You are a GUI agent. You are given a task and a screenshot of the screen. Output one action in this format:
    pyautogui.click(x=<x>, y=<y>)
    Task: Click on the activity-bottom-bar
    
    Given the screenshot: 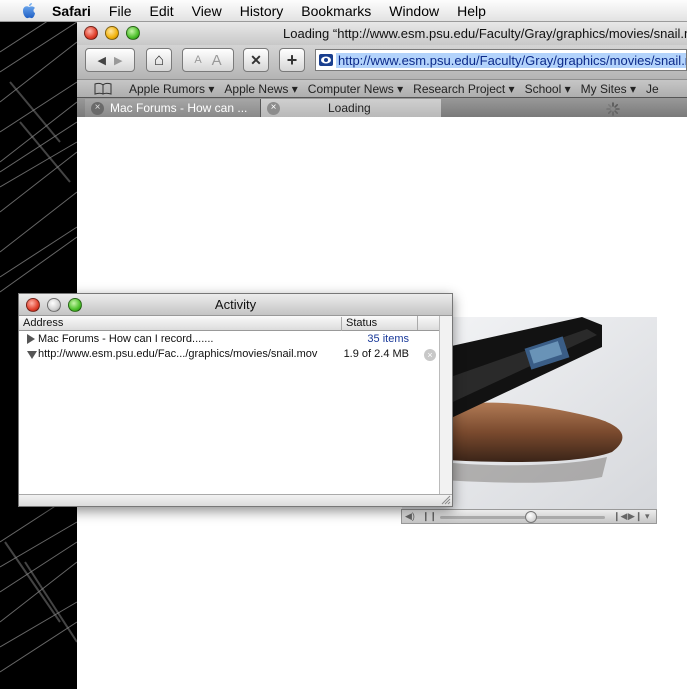 What is the action you would take?
    pyautogui.click(x=235, y=500)
    